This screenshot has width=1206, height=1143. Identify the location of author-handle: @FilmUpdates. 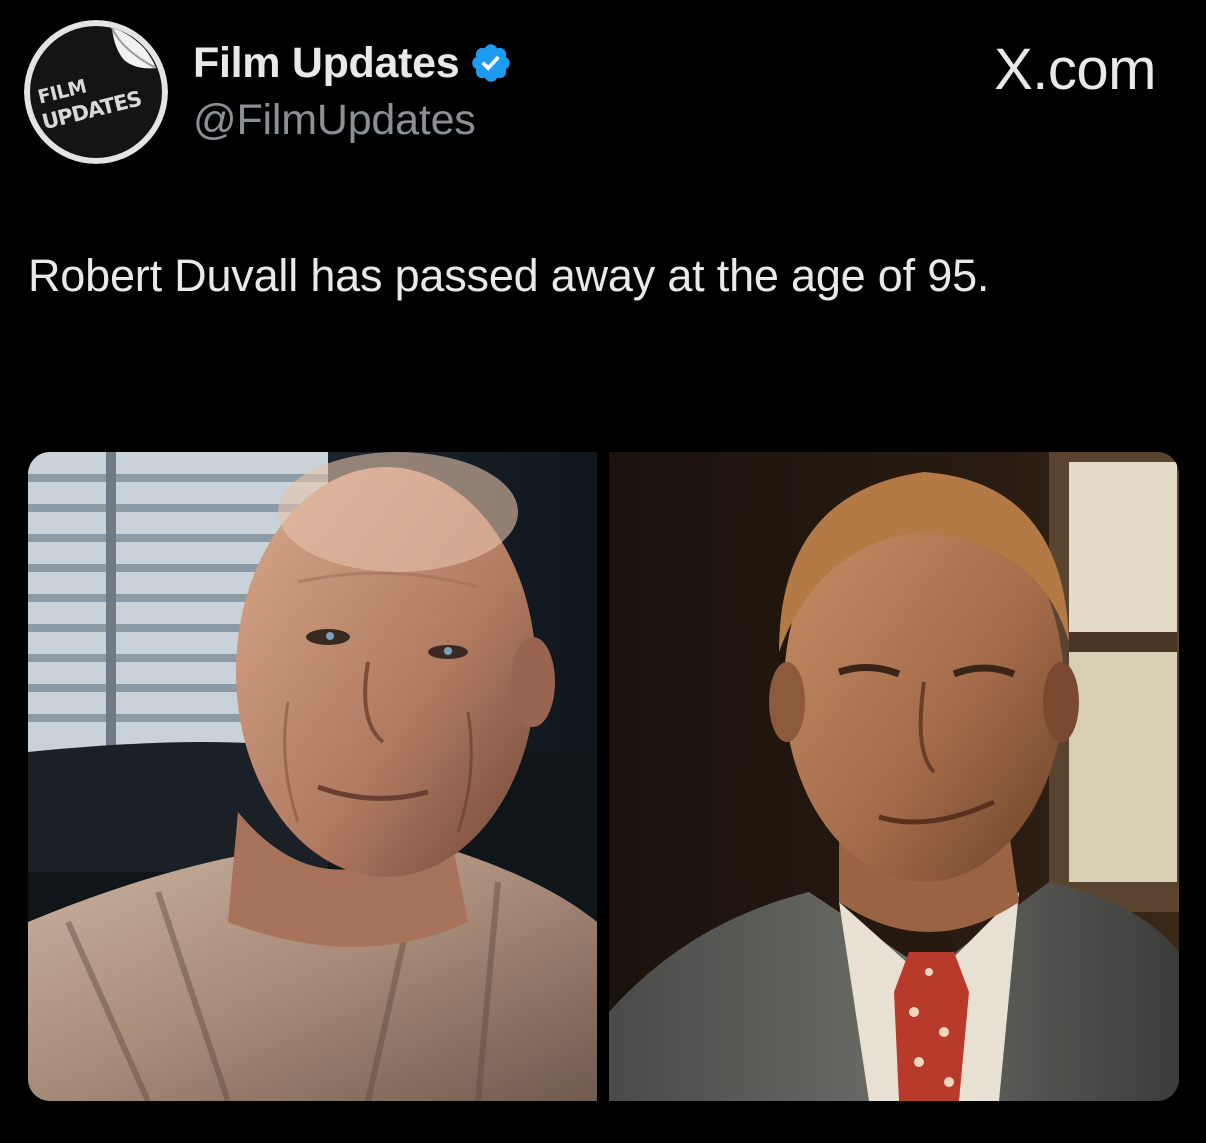
(334, 120).